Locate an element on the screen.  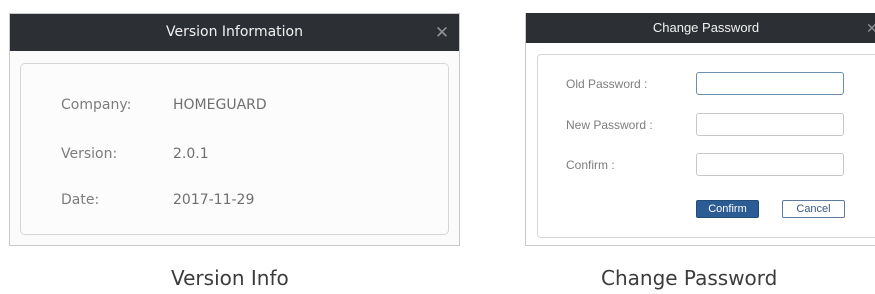
version-dialog-titlebar: Version Information ✕ is located at coordinates (234, 32).